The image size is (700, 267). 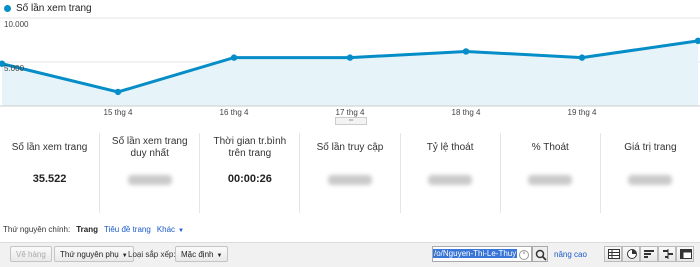 What do you see at coordinates (166, 229) in the screenshot?
I see `dimension-other-label: Khác` at bounding box center [166, 229].